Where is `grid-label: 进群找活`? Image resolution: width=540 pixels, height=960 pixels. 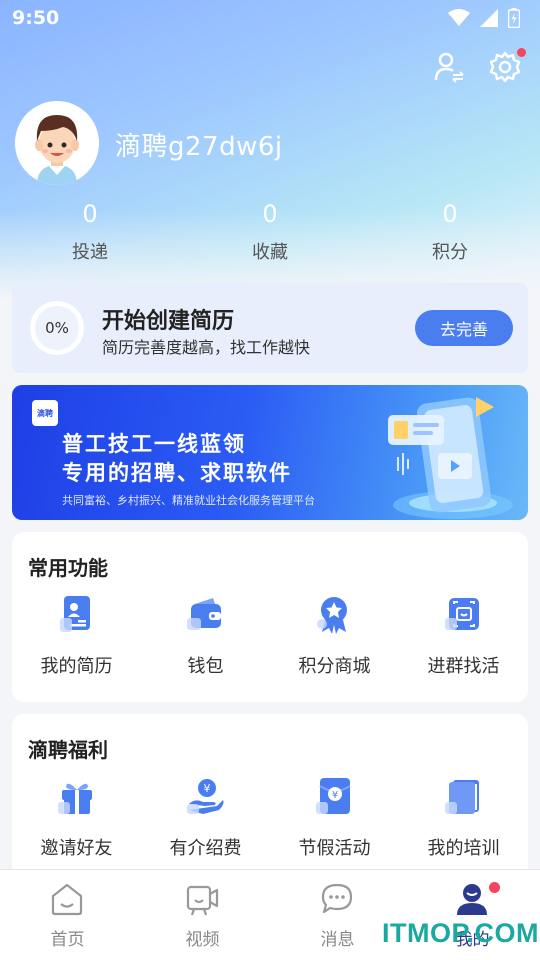 grid-label: 进群找活 is located at coordinates (463, 666).